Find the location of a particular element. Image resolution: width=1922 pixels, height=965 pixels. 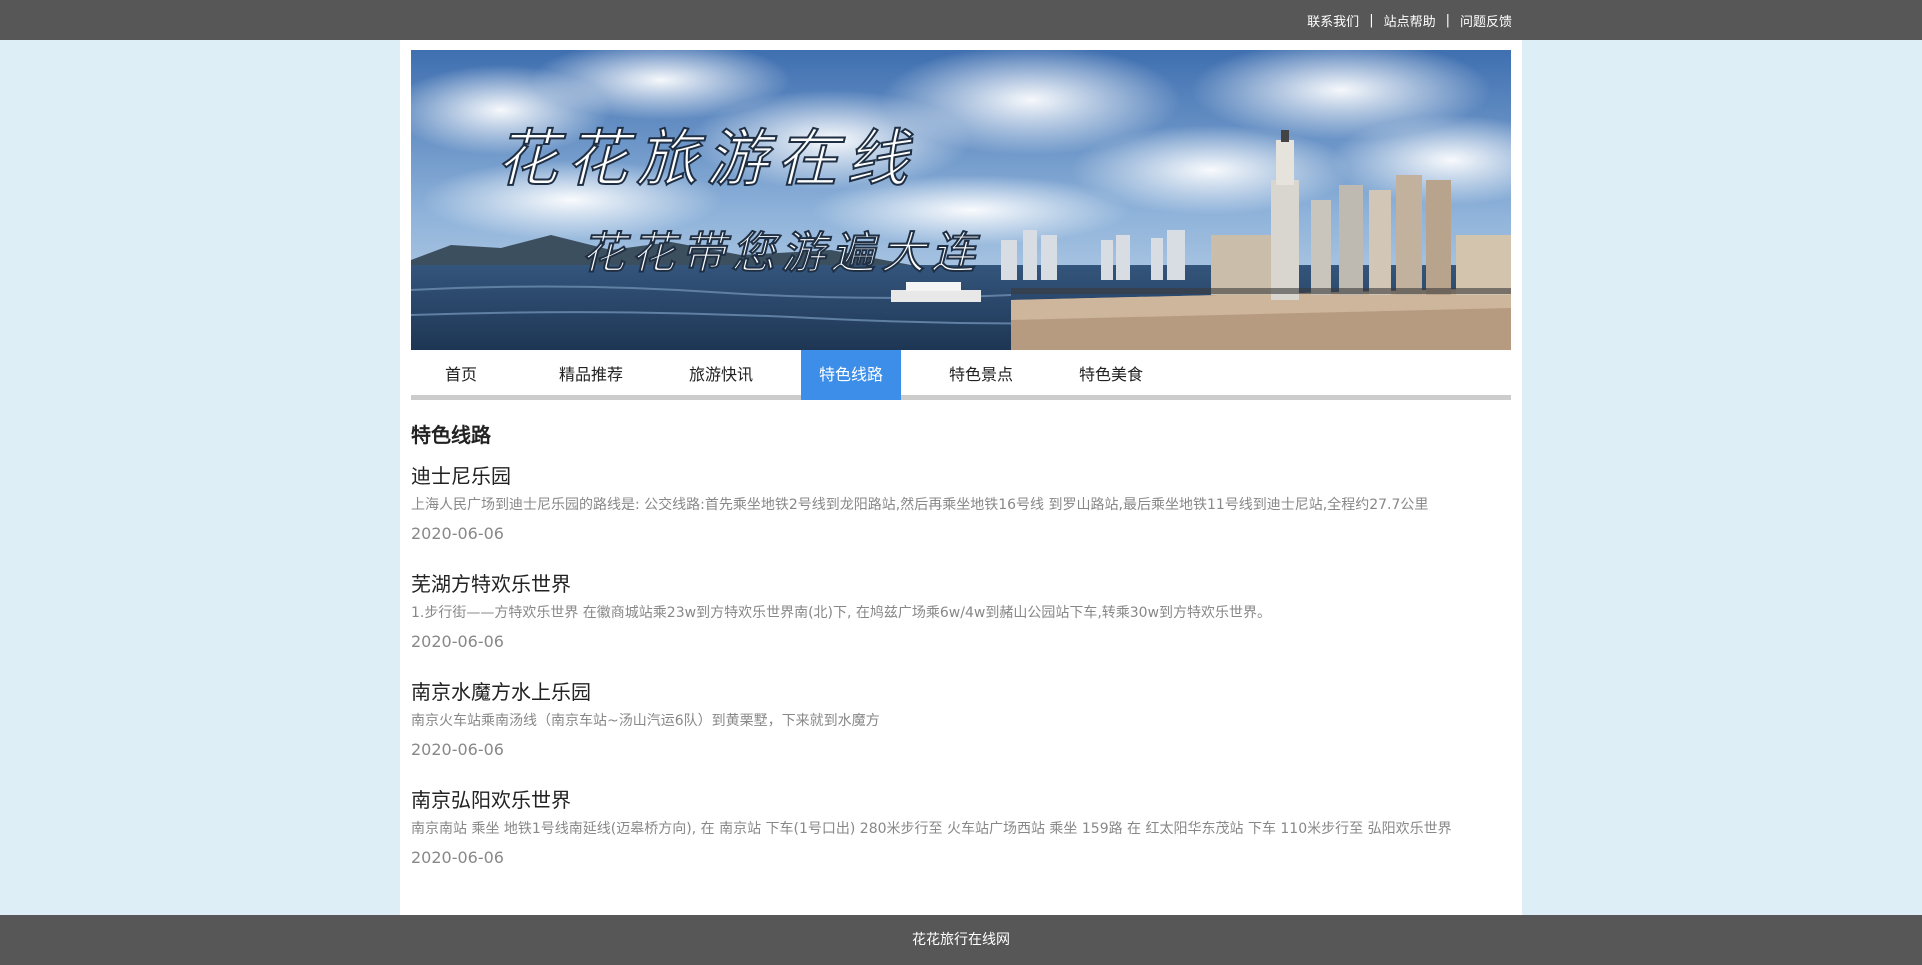

top-bar: 联系我们 | 站点帮助 | 问题反馈 is located at coordinates (961, 20).